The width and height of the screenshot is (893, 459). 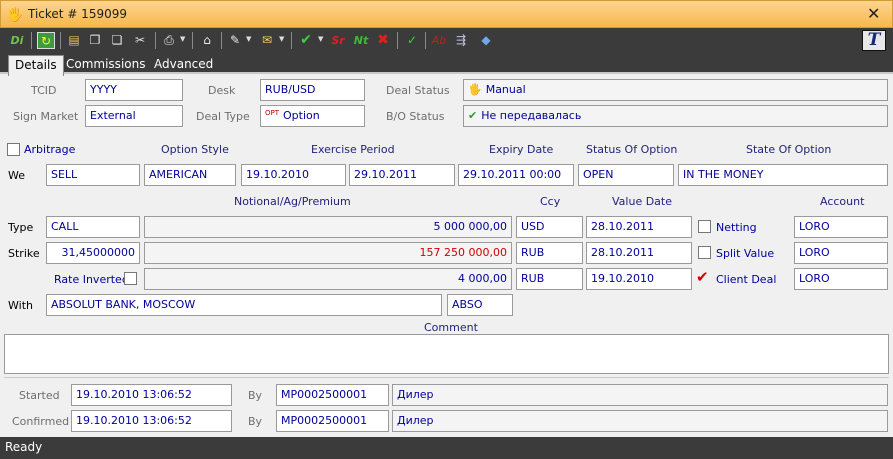 I want to click on diamond-icon: ◆, so click(x=486, y=40).